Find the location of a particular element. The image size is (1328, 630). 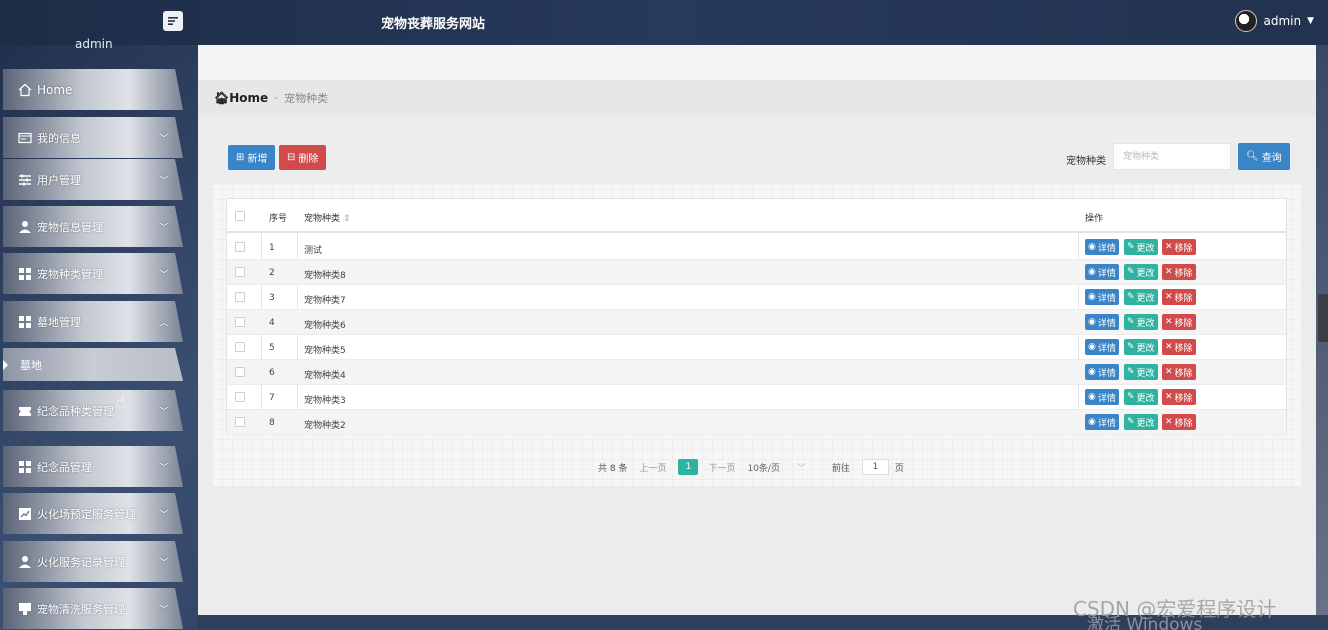

delete-button: ⊟ 删除 is located at coordinates (303, 157).